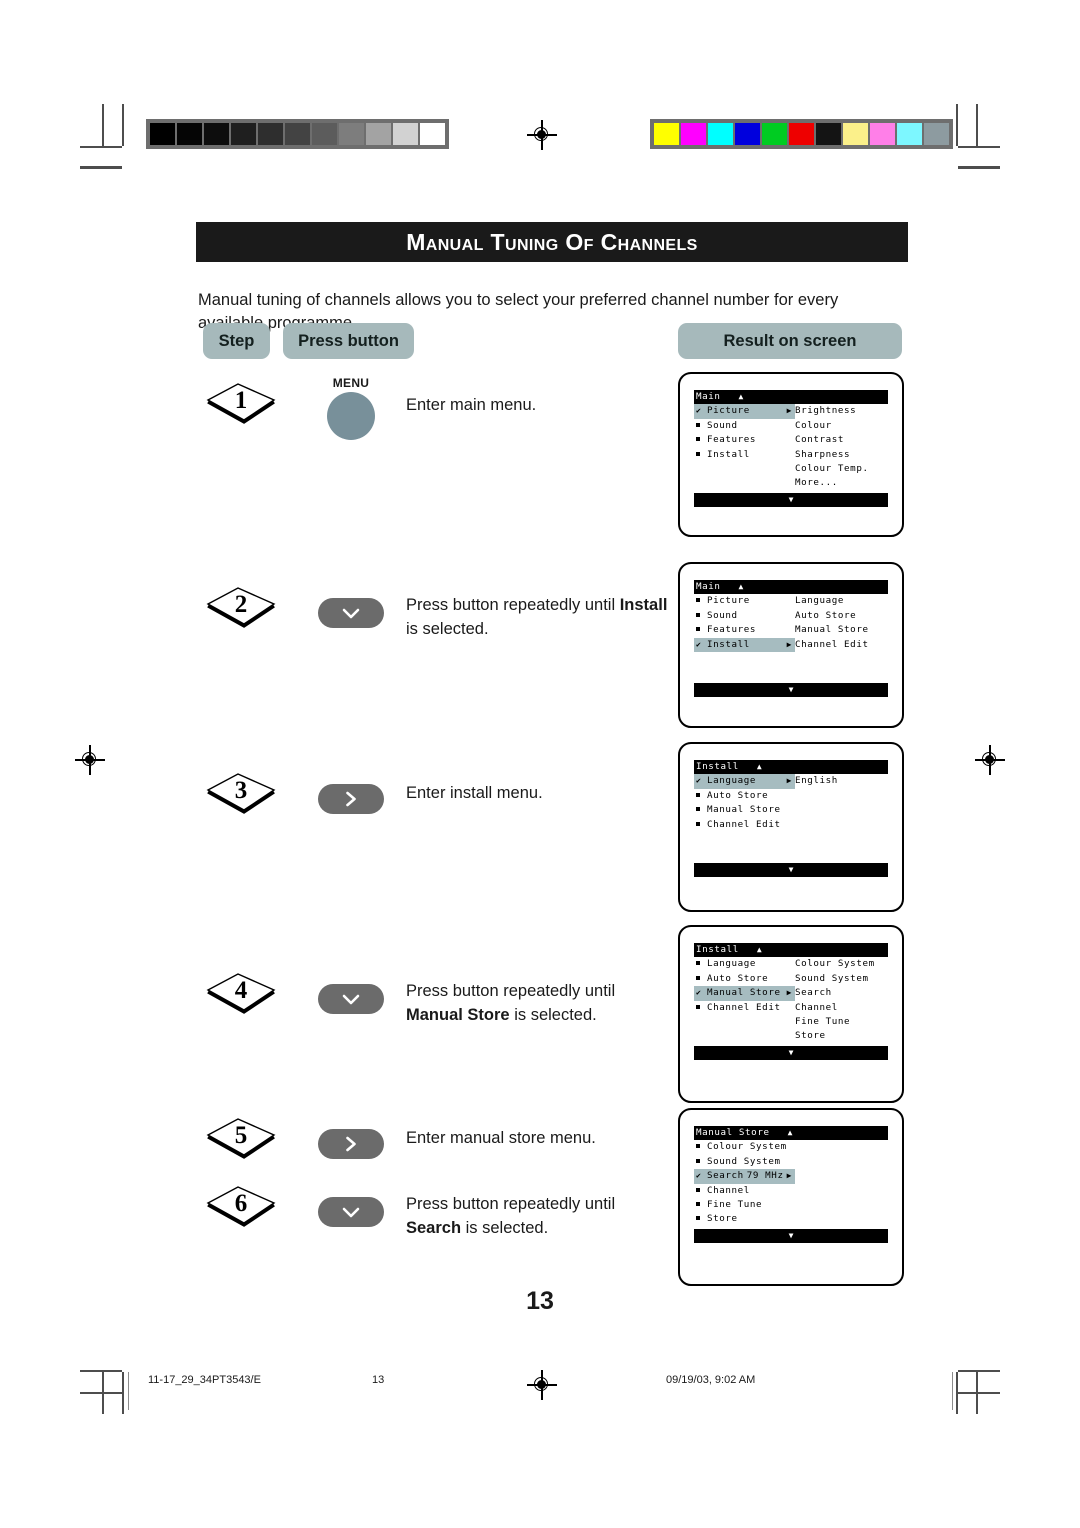 The width and height of the screenshot is (1080, 1528). I want to click on osd-submenu-item: Store, so click(841, 1036).